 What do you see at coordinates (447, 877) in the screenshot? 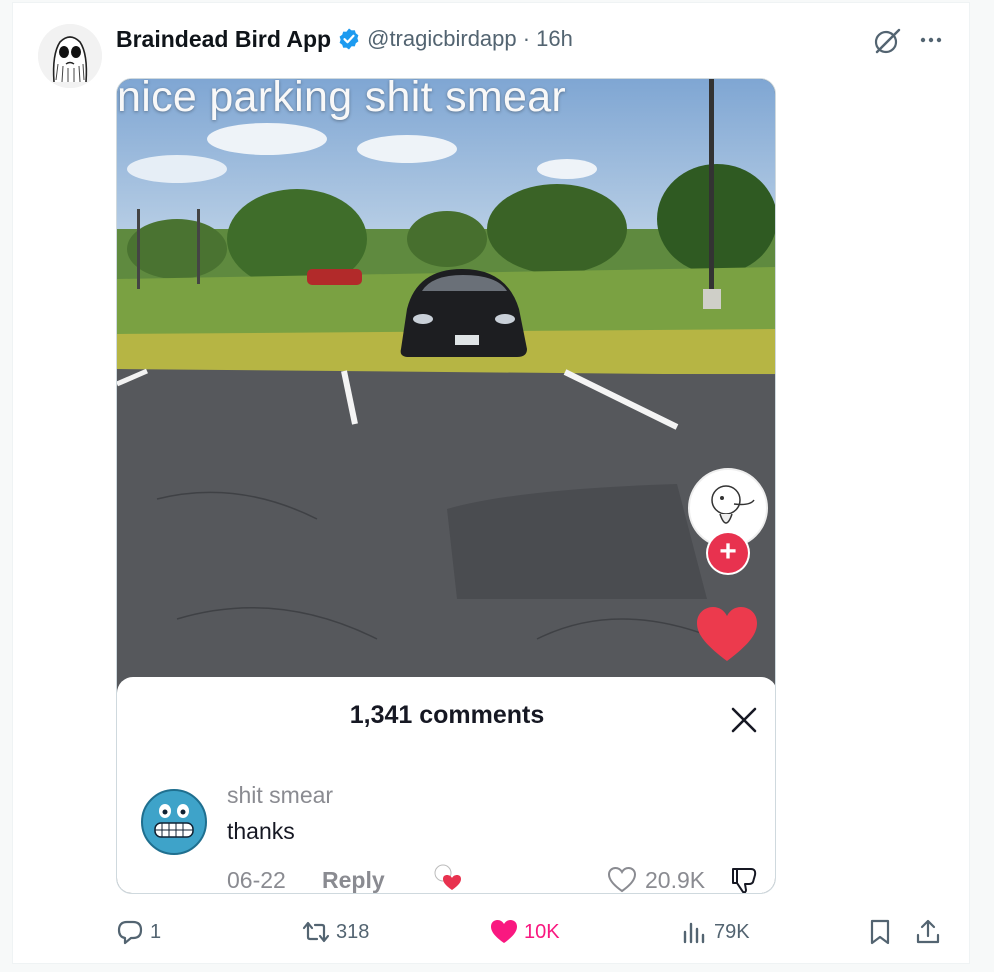
I see `liked-by-creator-icon` at bounding box center [447, 877].